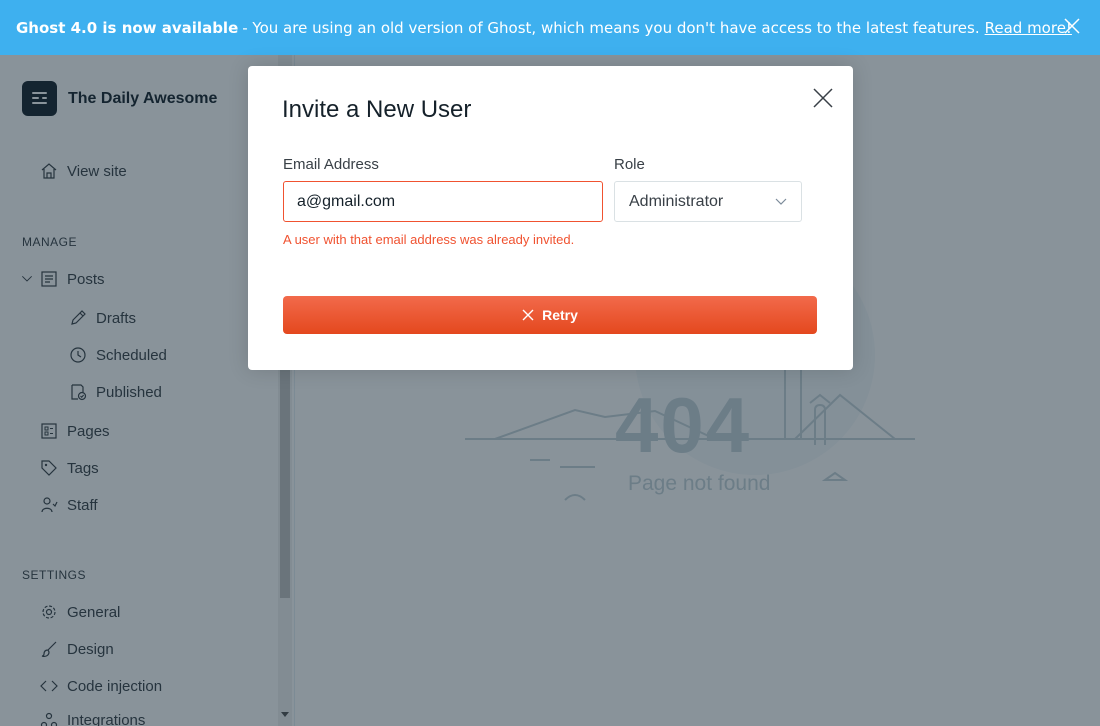  Describe the element at coordinates (781, 201) in the screenshot. I see `chevron-down-icon` at that location.